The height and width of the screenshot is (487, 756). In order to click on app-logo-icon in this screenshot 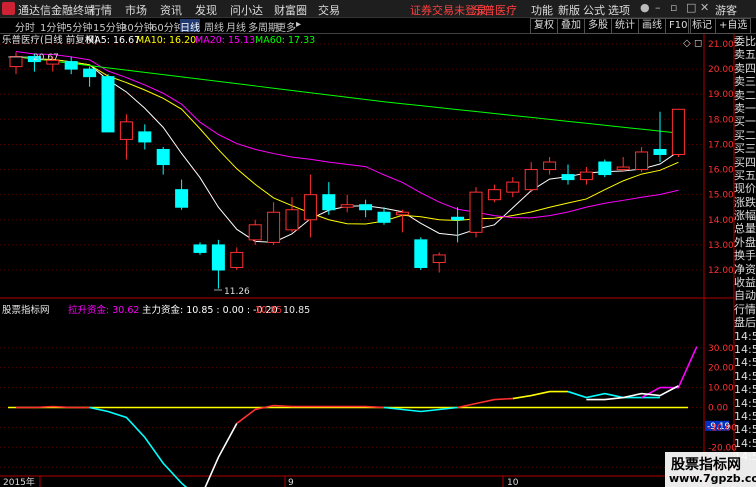, I will do `click(8, 8)`.